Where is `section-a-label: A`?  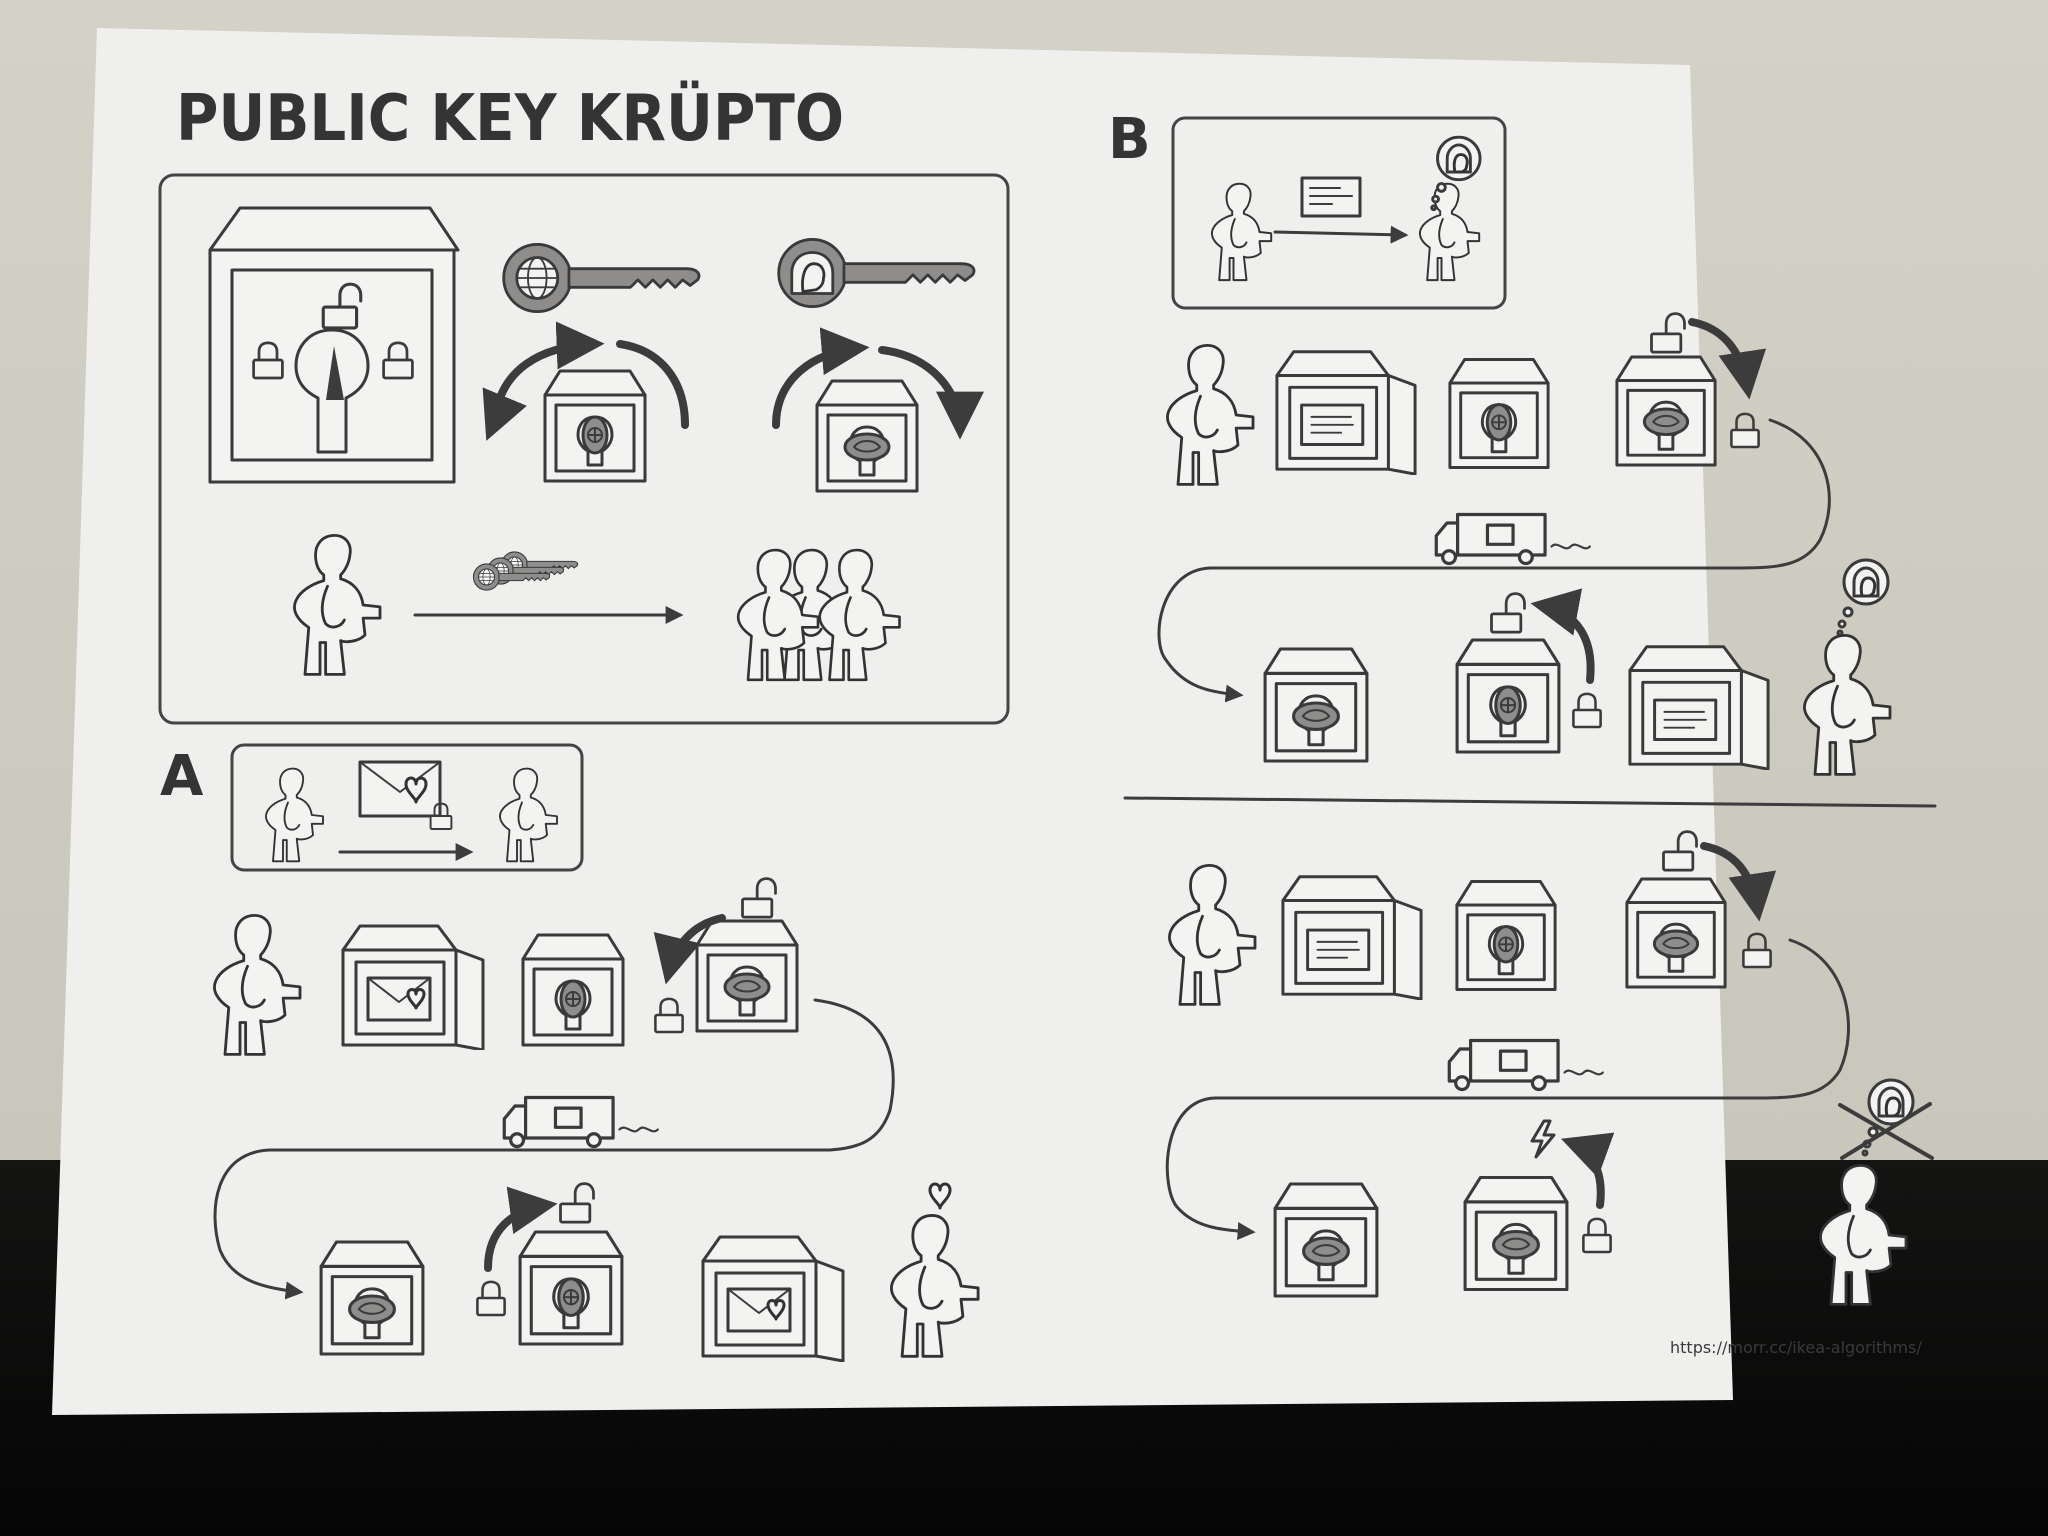
section-a-label: A is located at coordinates (182, 776).